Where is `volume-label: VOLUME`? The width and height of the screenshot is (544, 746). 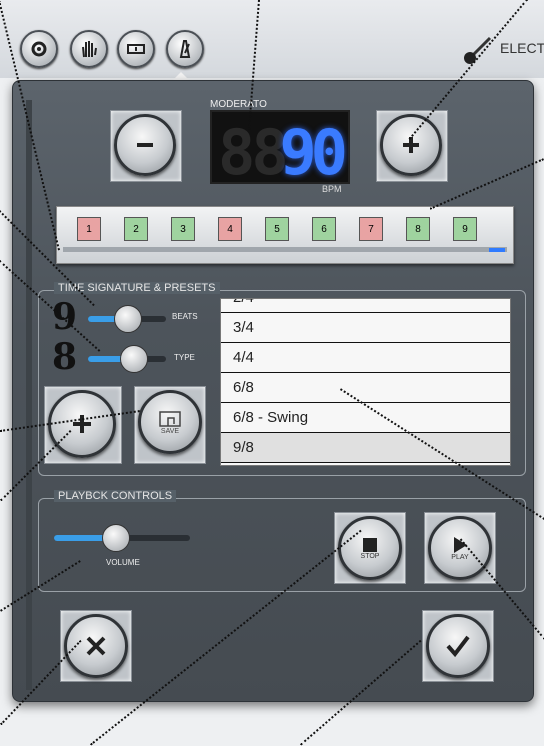 volume-label: VOLUME is located at coordinates (123, 562).